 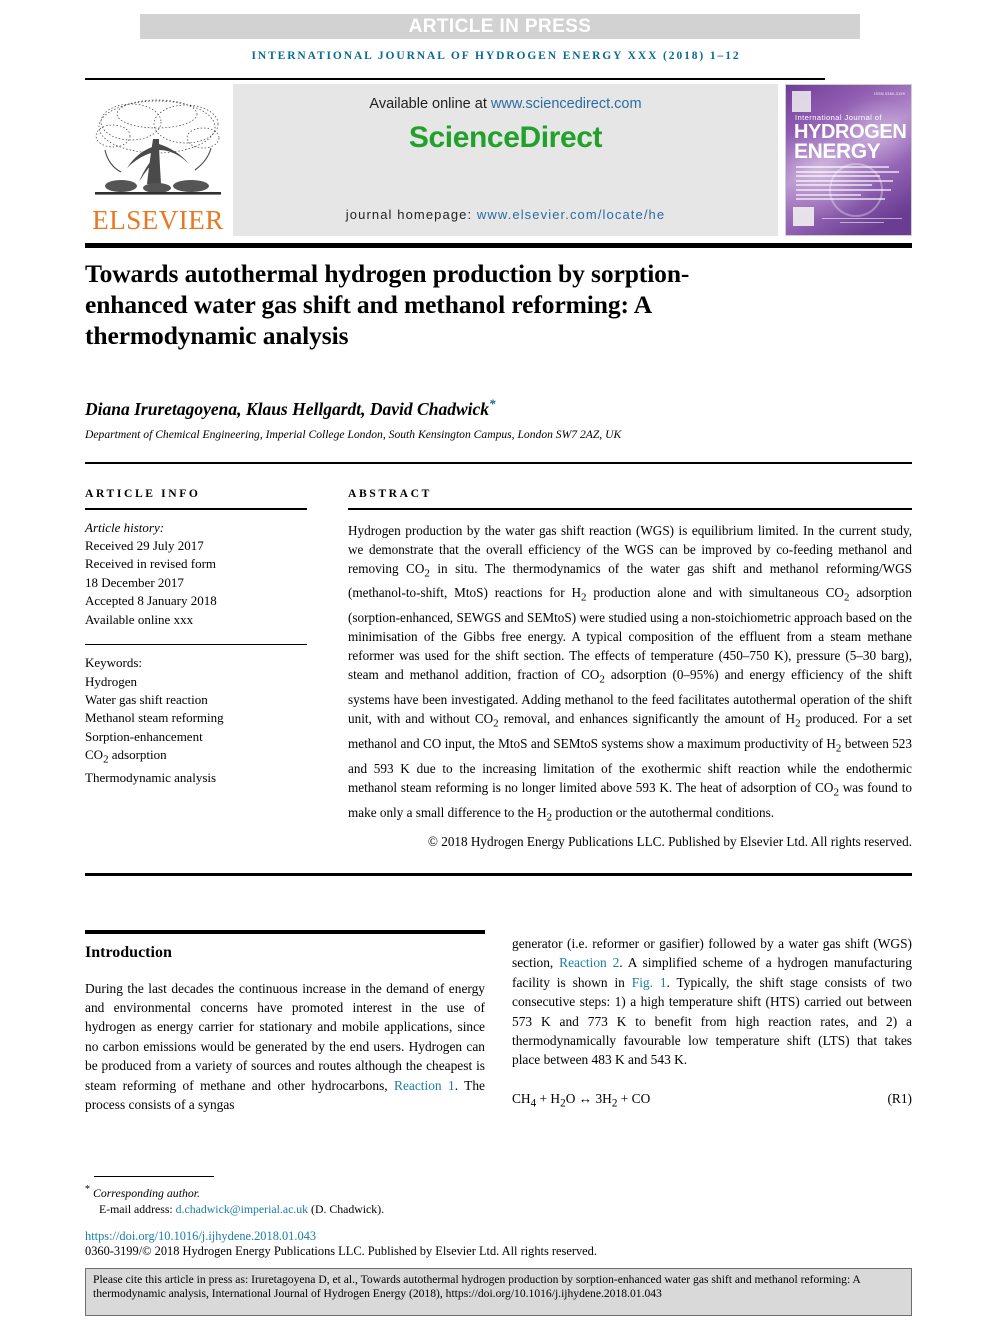 What do you see at coordinates (126, 756) in the screenshot?
I see `keyword-item: CO2 adsorption` at bounding box center [126, 756].